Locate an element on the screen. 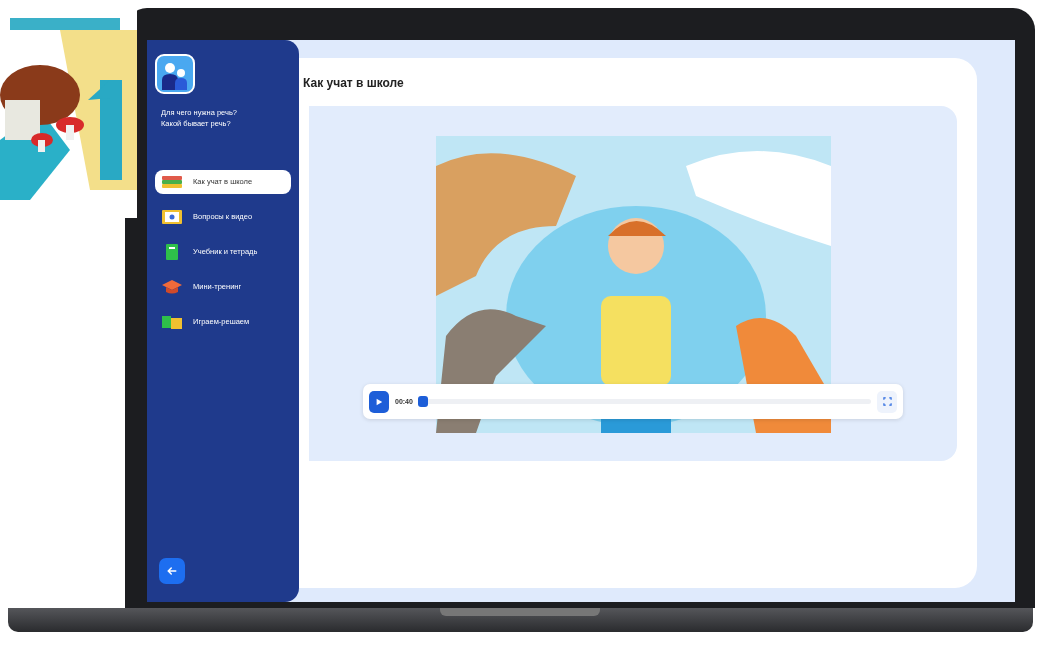  play-icon is located at coordinates (379, 401).